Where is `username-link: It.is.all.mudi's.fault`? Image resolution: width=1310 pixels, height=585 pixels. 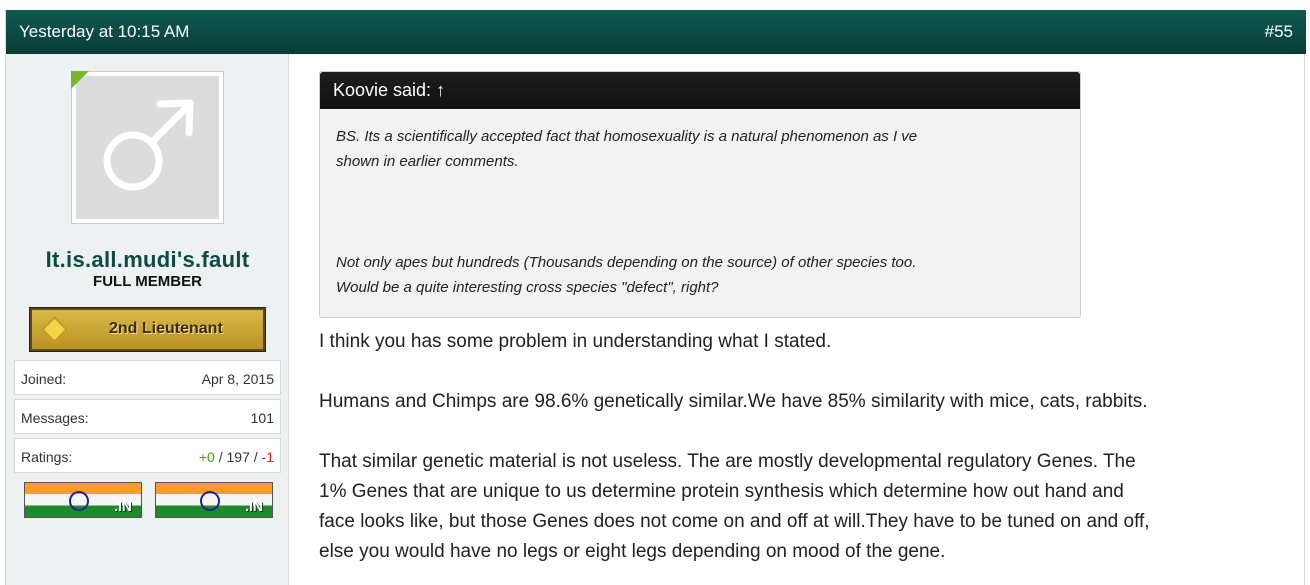 username-link: It.is.all.mudi's.fault is located at coordinates (147, 260).